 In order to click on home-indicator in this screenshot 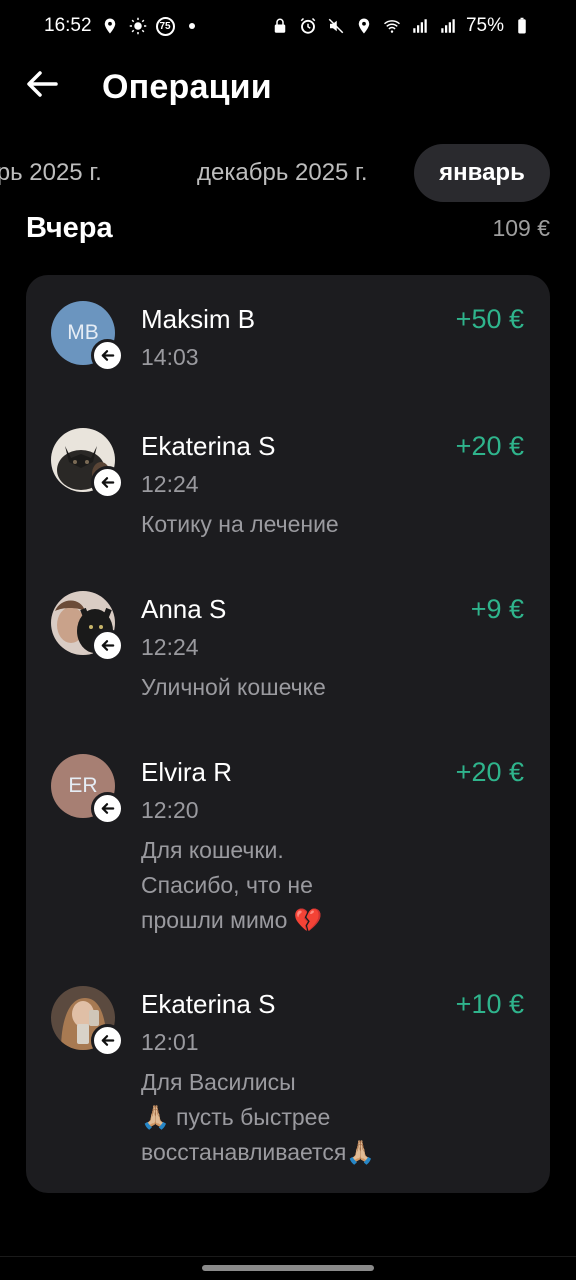, I will do `click(288, 1268)`.